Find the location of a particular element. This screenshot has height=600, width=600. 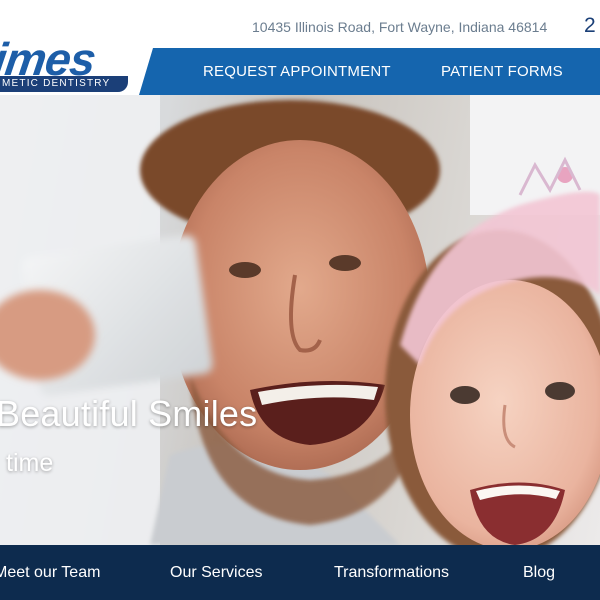

nav-transformations: Transformations is located at coordinates (391, 572).